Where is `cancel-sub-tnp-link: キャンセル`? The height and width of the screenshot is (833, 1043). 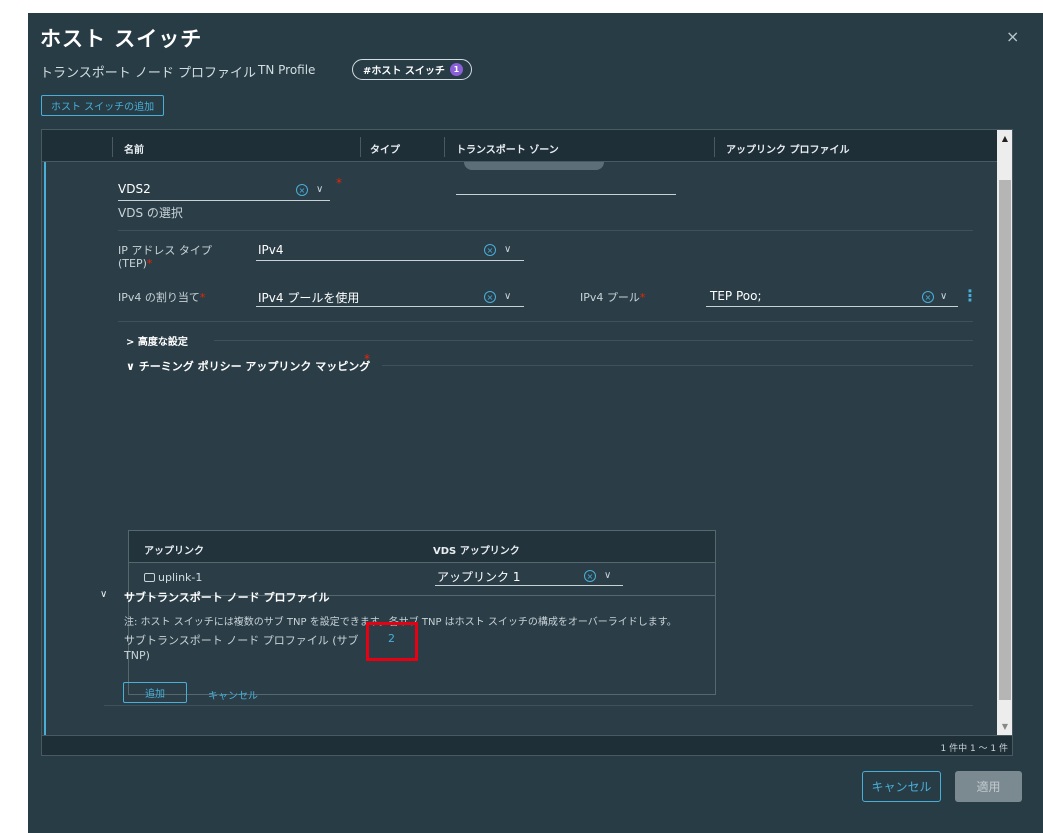 cancel-sub-tnp-link: キャンセル is located at coordinates (233, 694).